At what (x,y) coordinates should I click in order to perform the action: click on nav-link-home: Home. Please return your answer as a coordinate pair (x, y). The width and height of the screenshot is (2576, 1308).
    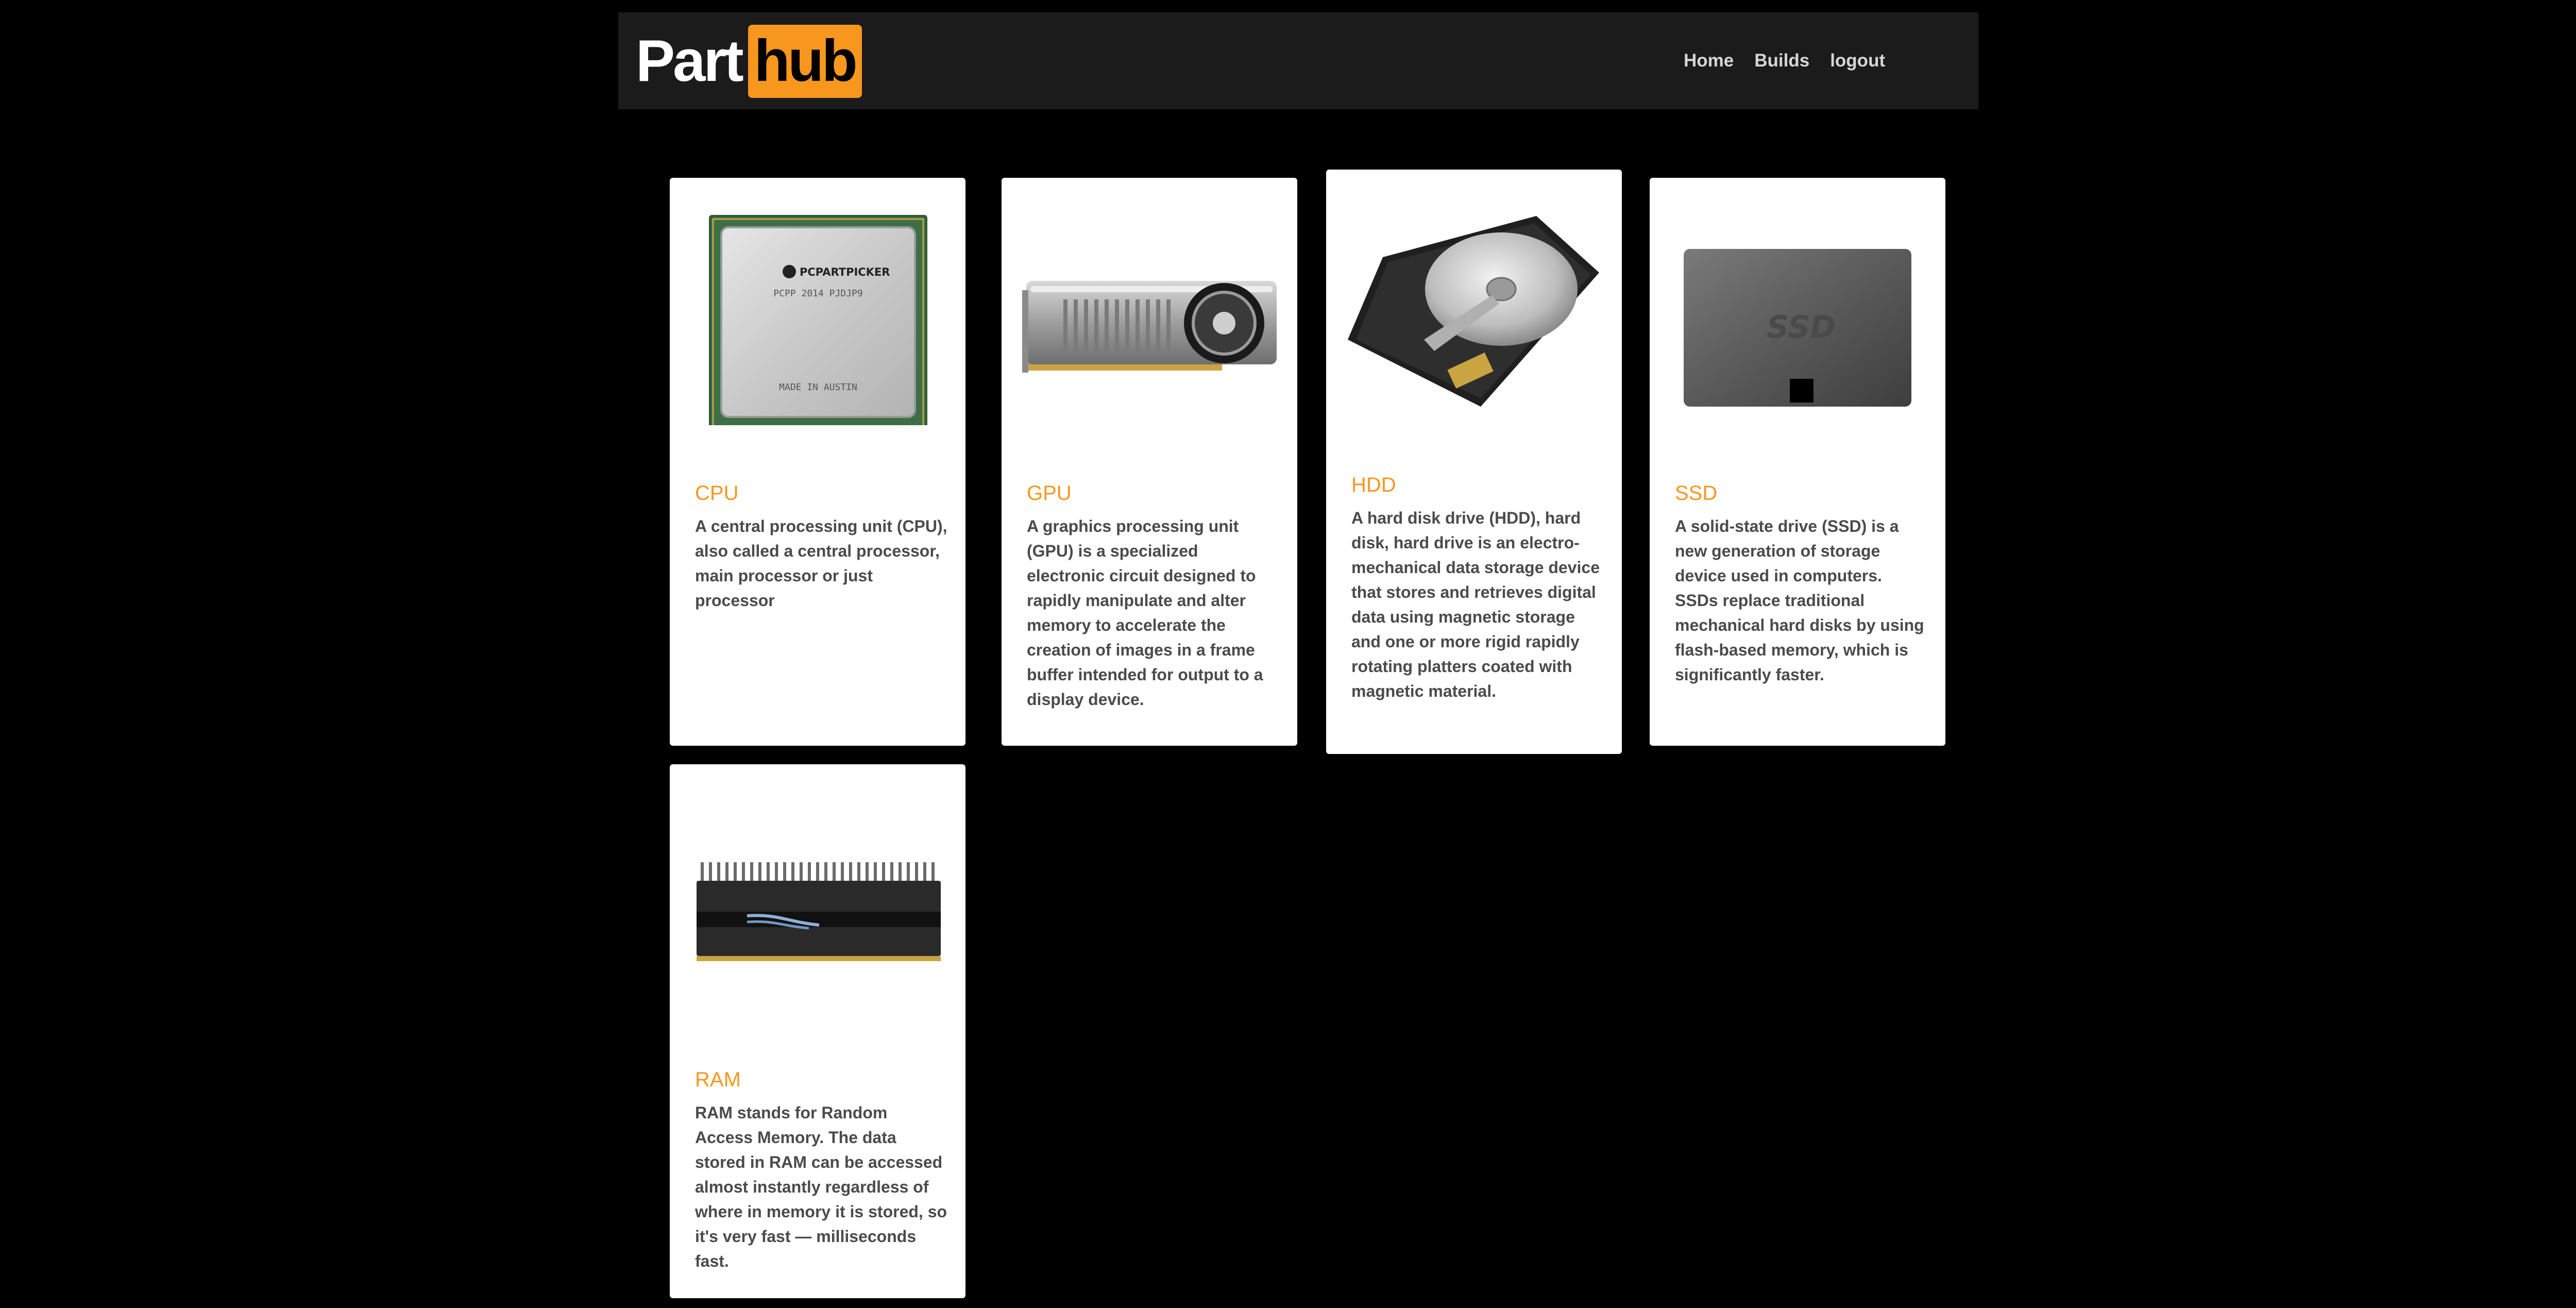
    Looking at the image, I should click on (1709, 61).